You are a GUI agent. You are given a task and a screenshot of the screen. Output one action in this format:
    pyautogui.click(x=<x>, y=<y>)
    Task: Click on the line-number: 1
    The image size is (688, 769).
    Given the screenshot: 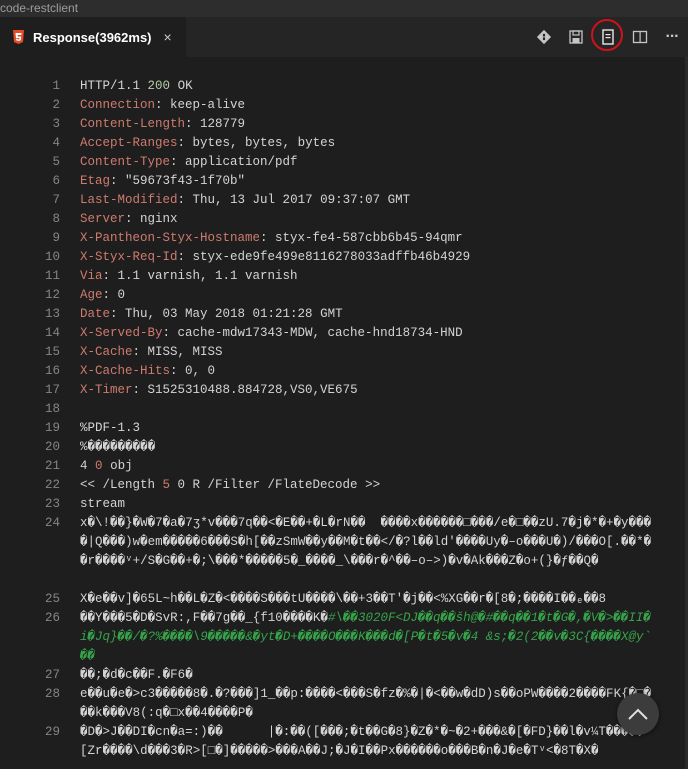 What is the action you would take?
    pyautogui.click(x=56, y=86)
    